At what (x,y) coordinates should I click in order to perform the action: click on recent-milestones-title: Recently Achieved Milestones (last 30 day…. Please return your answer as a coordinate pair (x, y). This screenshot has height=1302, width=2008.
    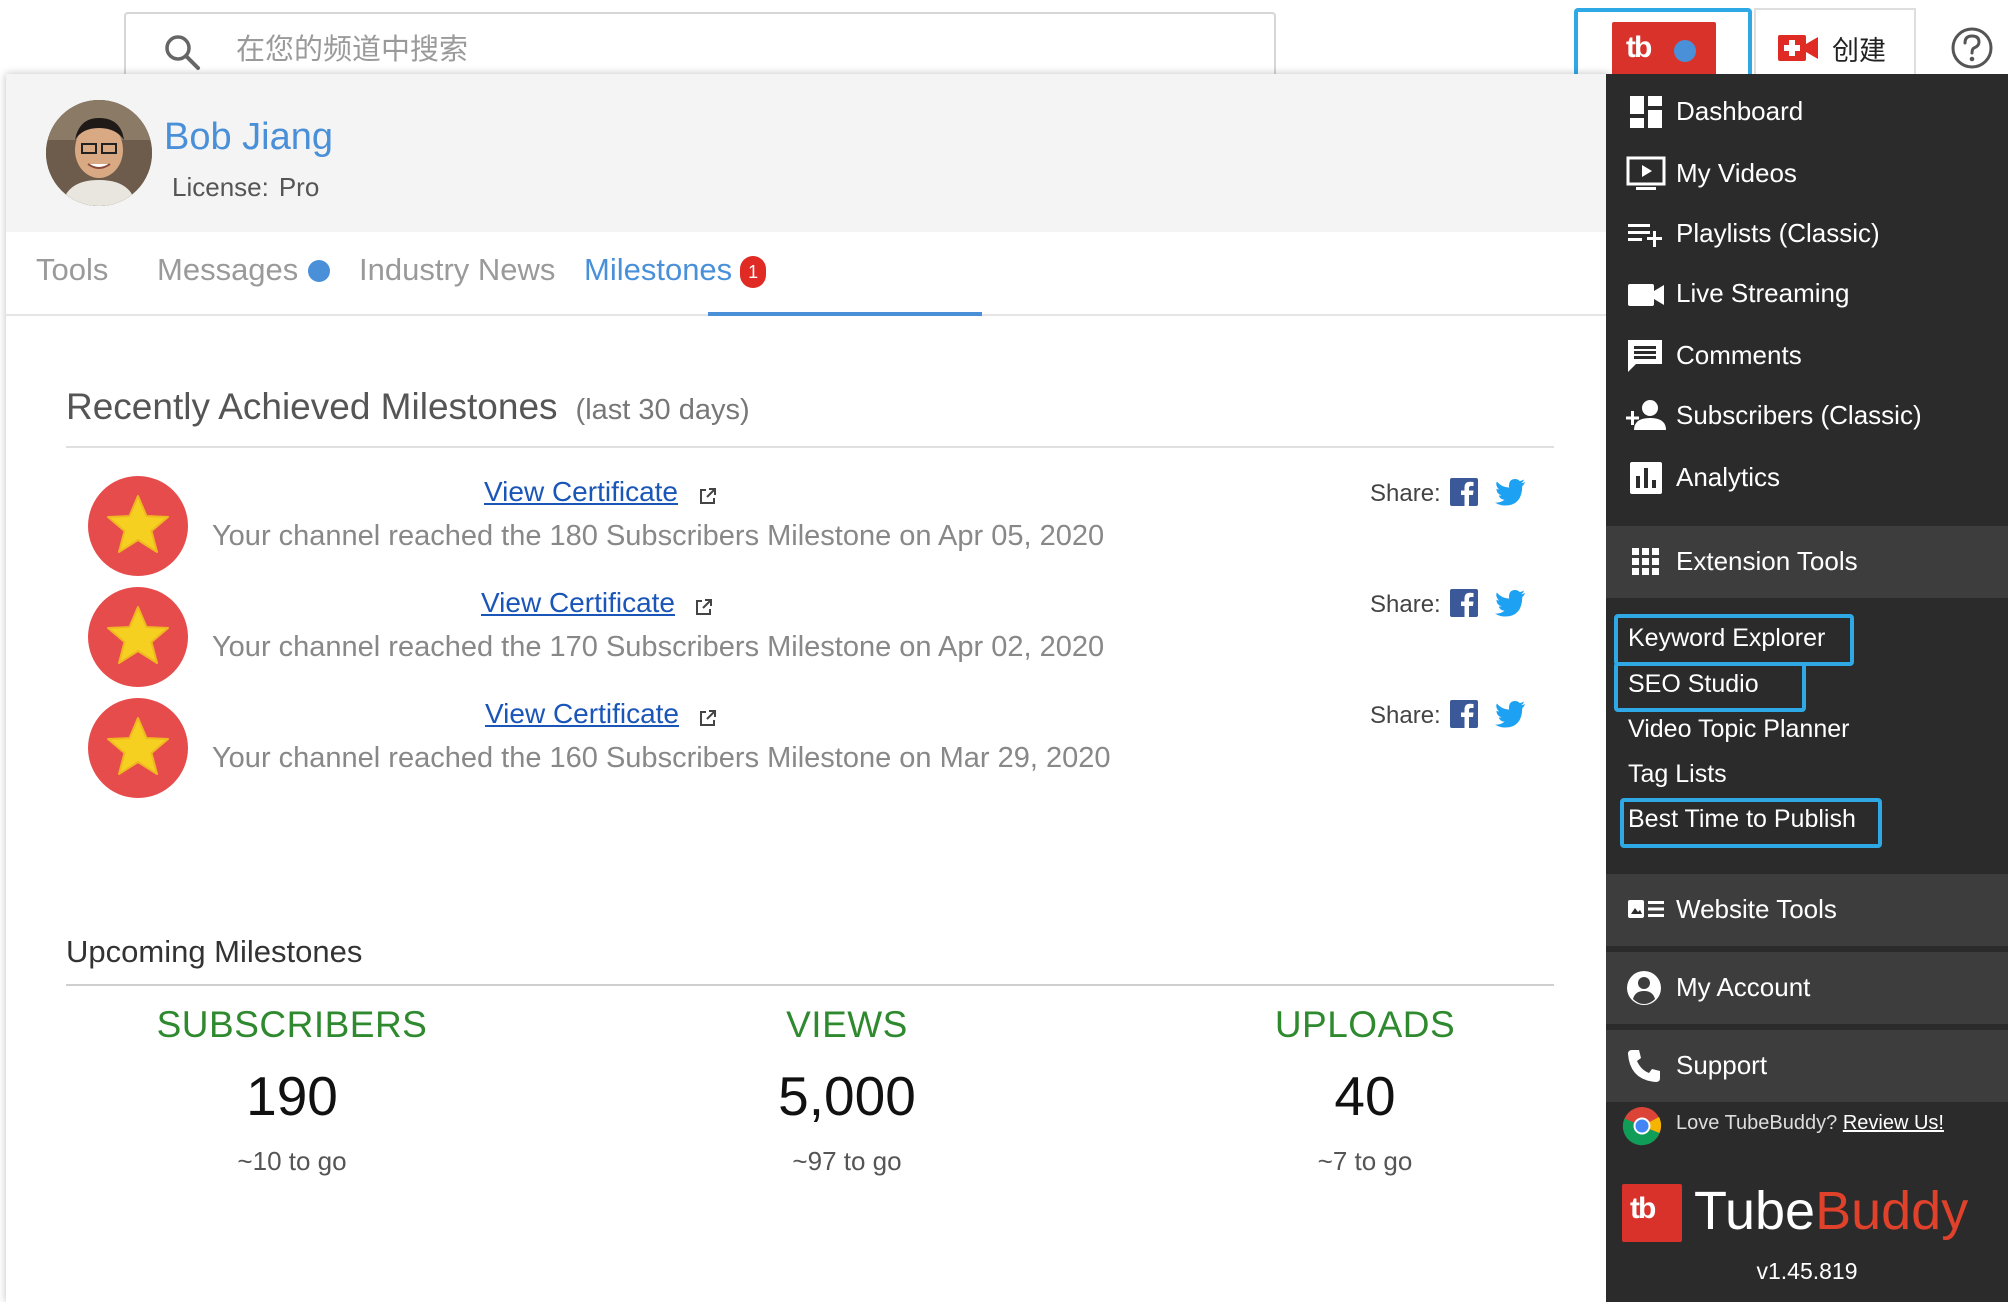
    Looking at the image, I should click on (408, 407).